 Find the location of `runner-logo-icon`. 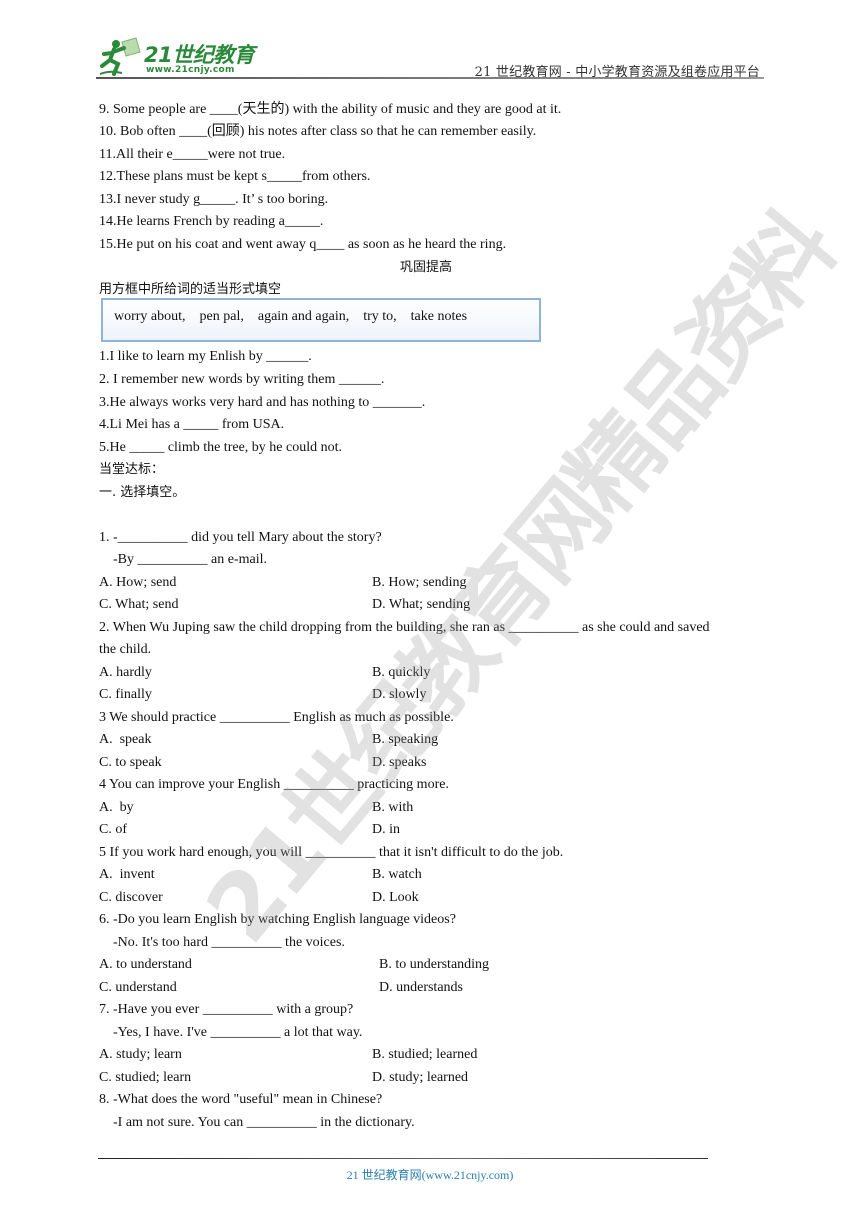

runner-logo-icon is located at coordinates (120, 56).